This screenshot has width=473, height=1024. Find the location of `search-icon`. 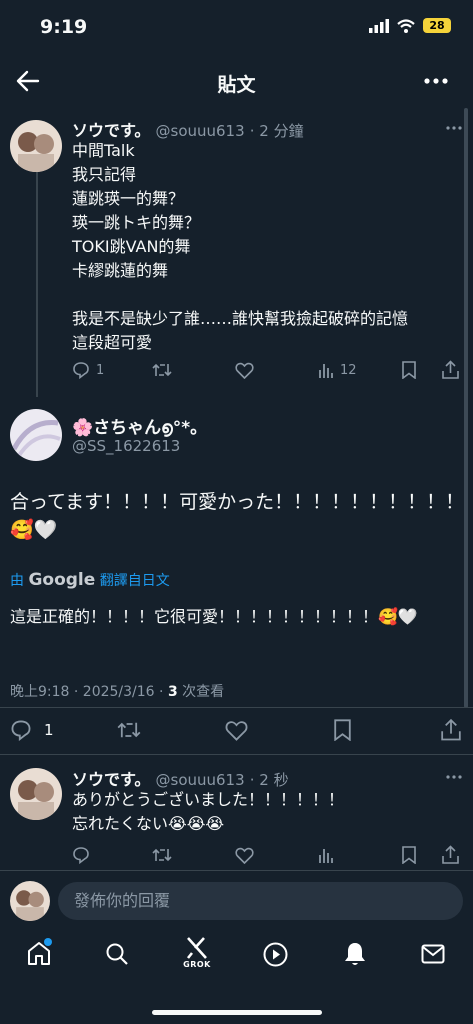

search-icon is located at coordinates (117, 954).